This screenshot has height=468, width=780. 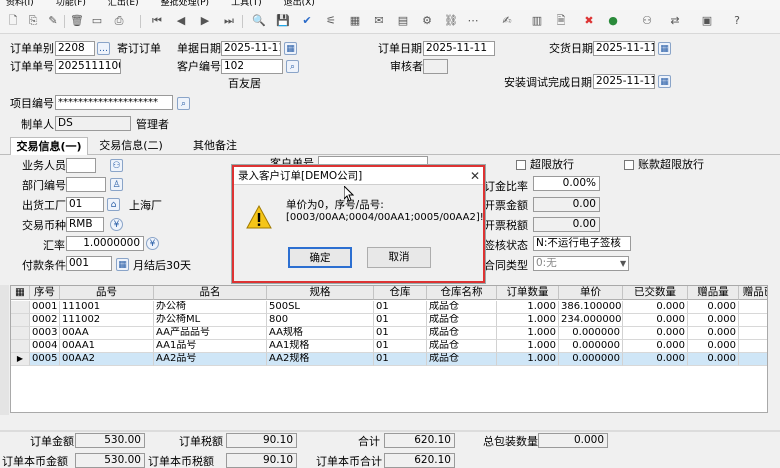 What do you see at coordinates (462, 293) in the screenshot?
I see `col-header-warehouse-name: 仓库名称` at bounding box center [462, 293].